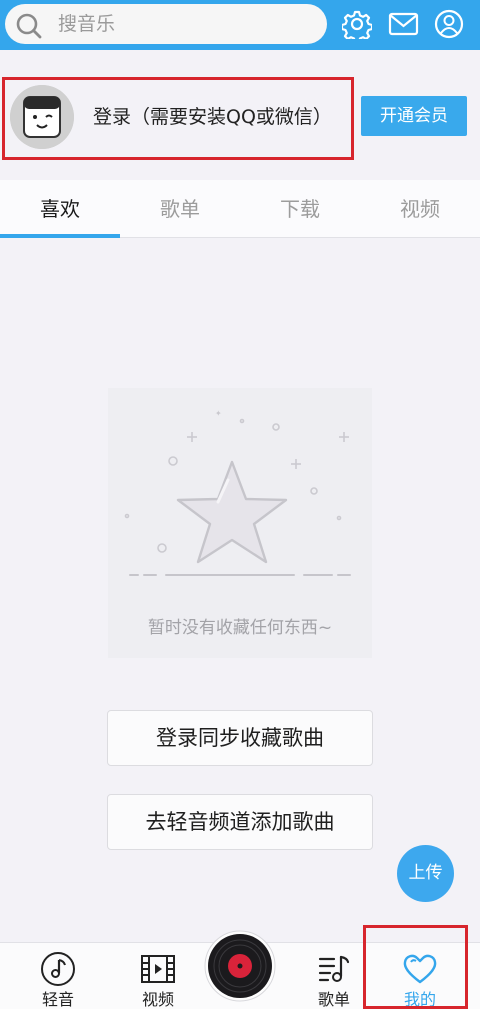  What do you see at coordinates (58, 969) in the screenshot?
I see `music-note-icon` at bounding box center [58, 969].